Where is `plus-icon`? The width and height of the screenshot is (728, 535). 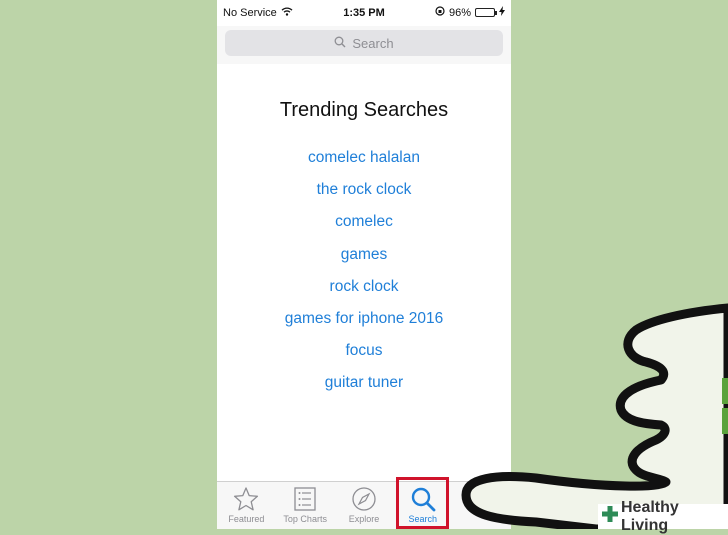
plus-icon is located at coordinates (610, 516).